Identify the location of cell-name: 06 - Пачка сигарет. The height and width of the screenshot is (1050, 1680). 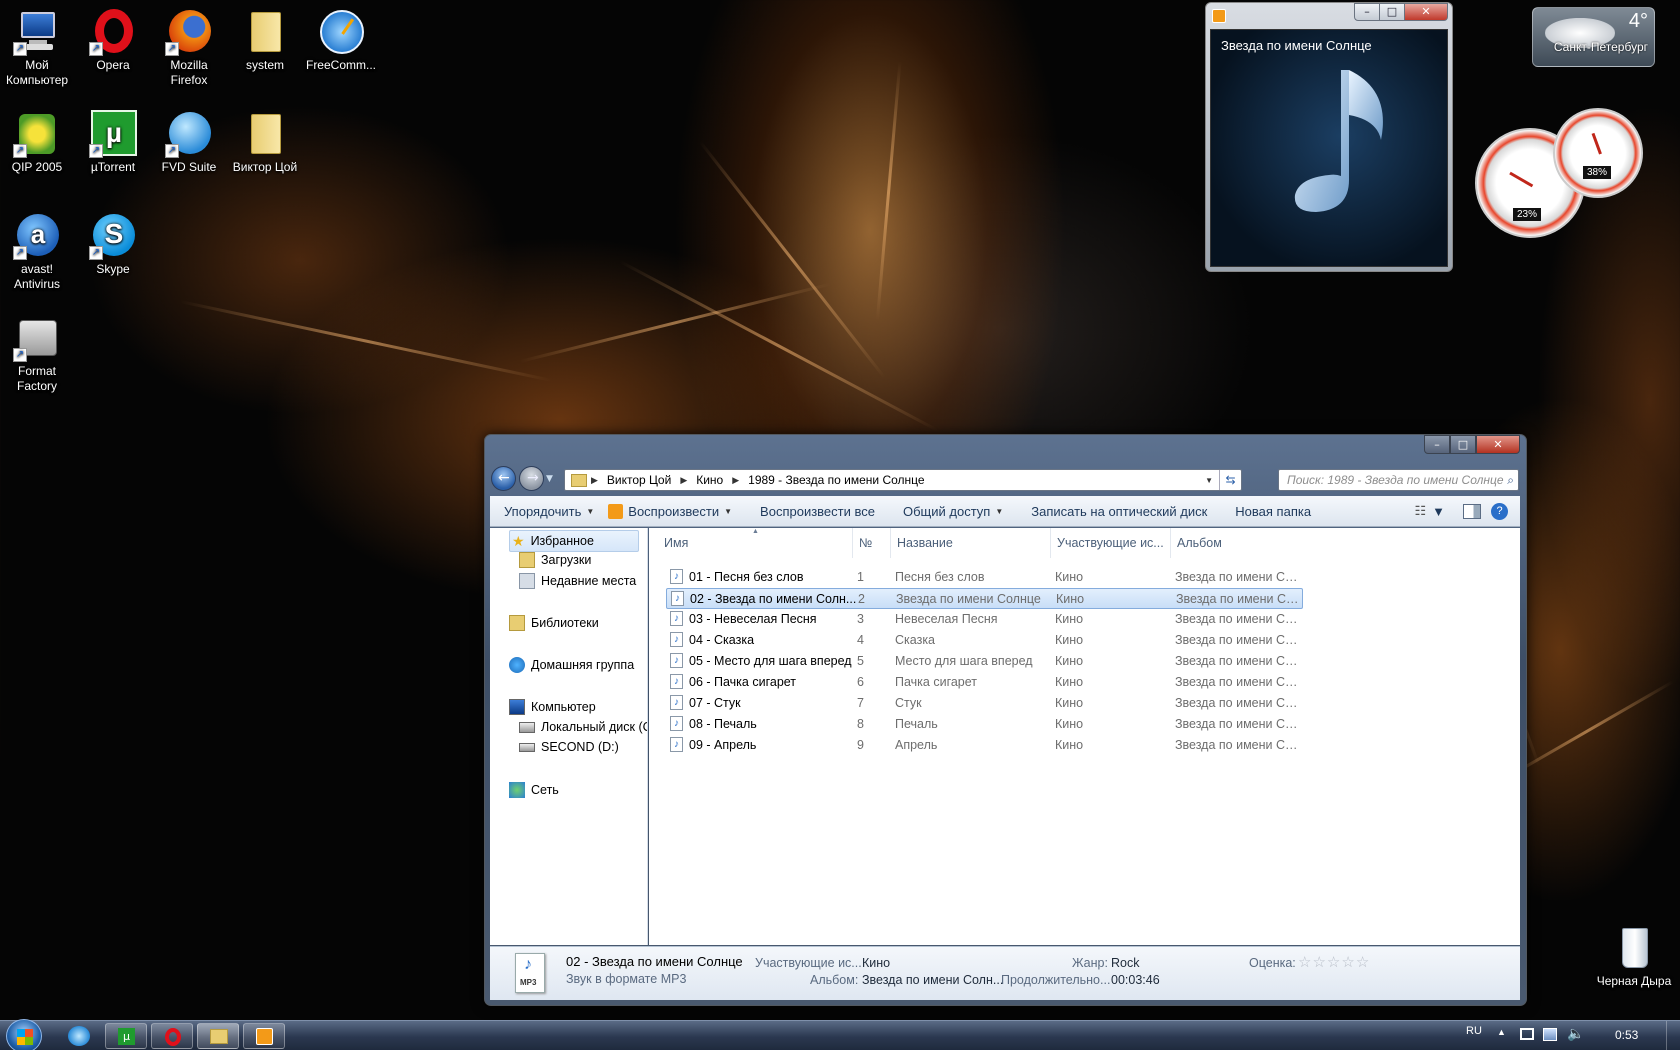
(743, 682).